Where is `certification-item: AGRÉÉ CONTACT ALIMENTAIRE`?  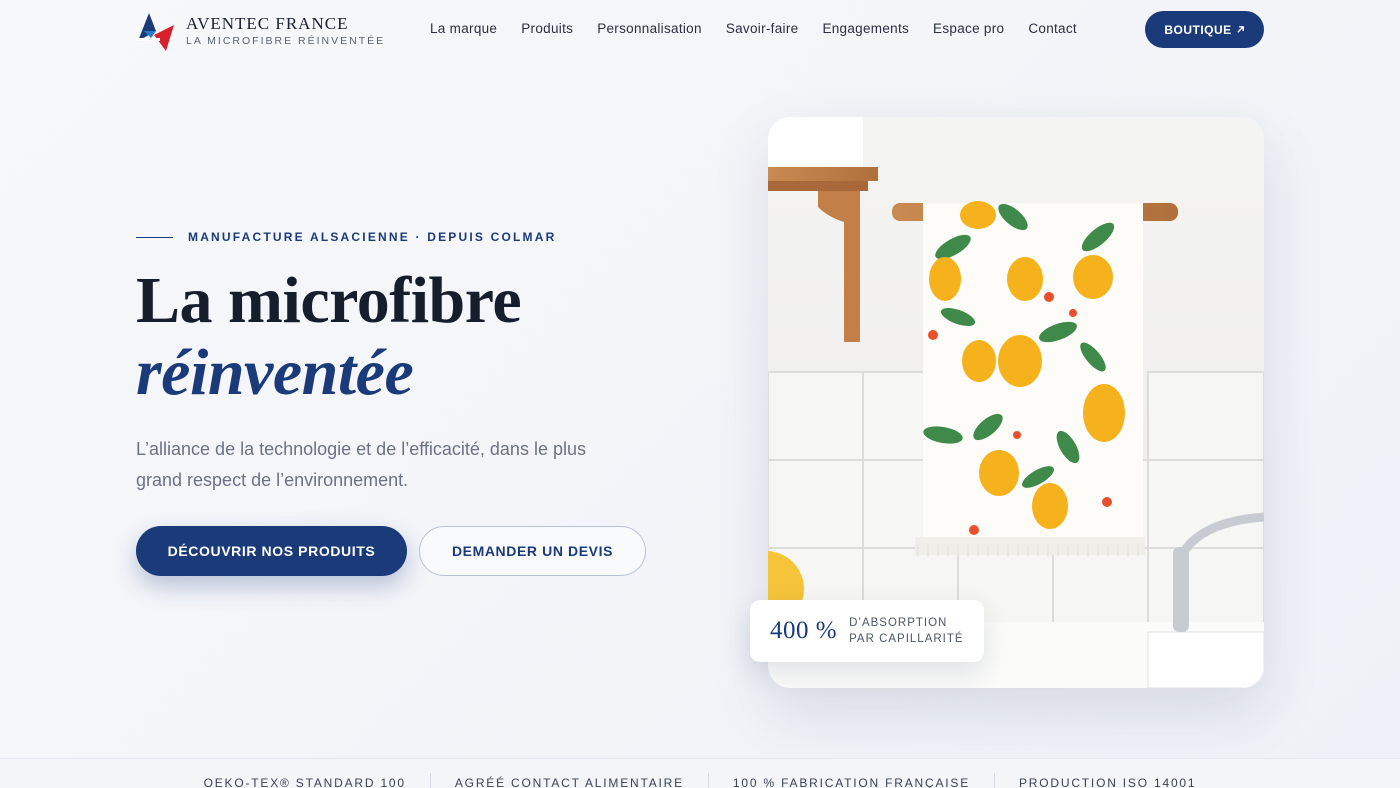 certification-item: AGRÉÉ CONTACT ALIMENTAIRE is located at coordinates (569, 782).